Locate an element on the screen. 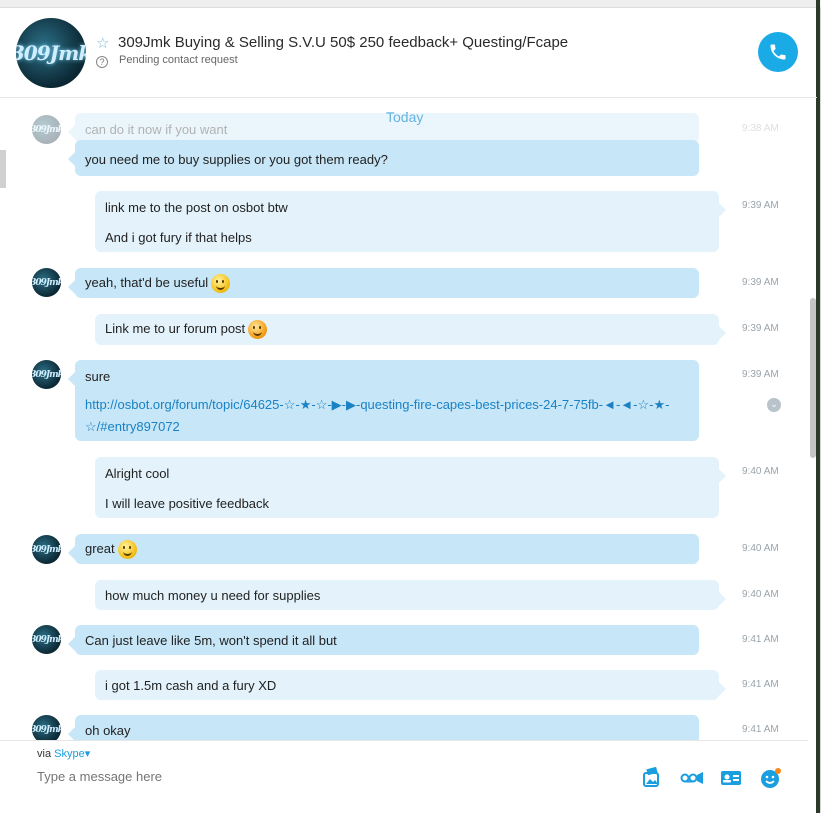 The image size is (821, 813). emoticon-icon is located at coordinates (771, 778).